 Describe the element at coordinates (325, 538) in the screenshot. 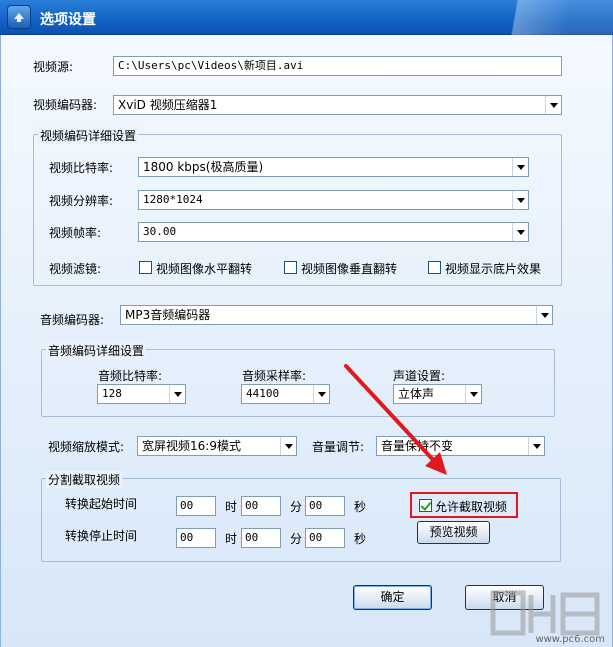

I see `end-second-input: 00` at that location.